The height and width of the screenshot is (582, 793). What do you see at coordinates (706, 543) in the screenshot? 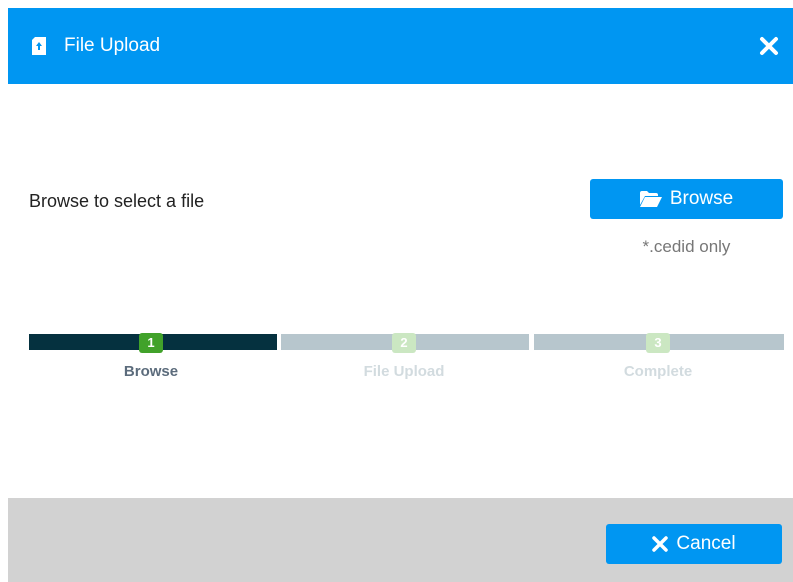
I see `cancel-button-label: Cancel` at bounding box center [706, 543].